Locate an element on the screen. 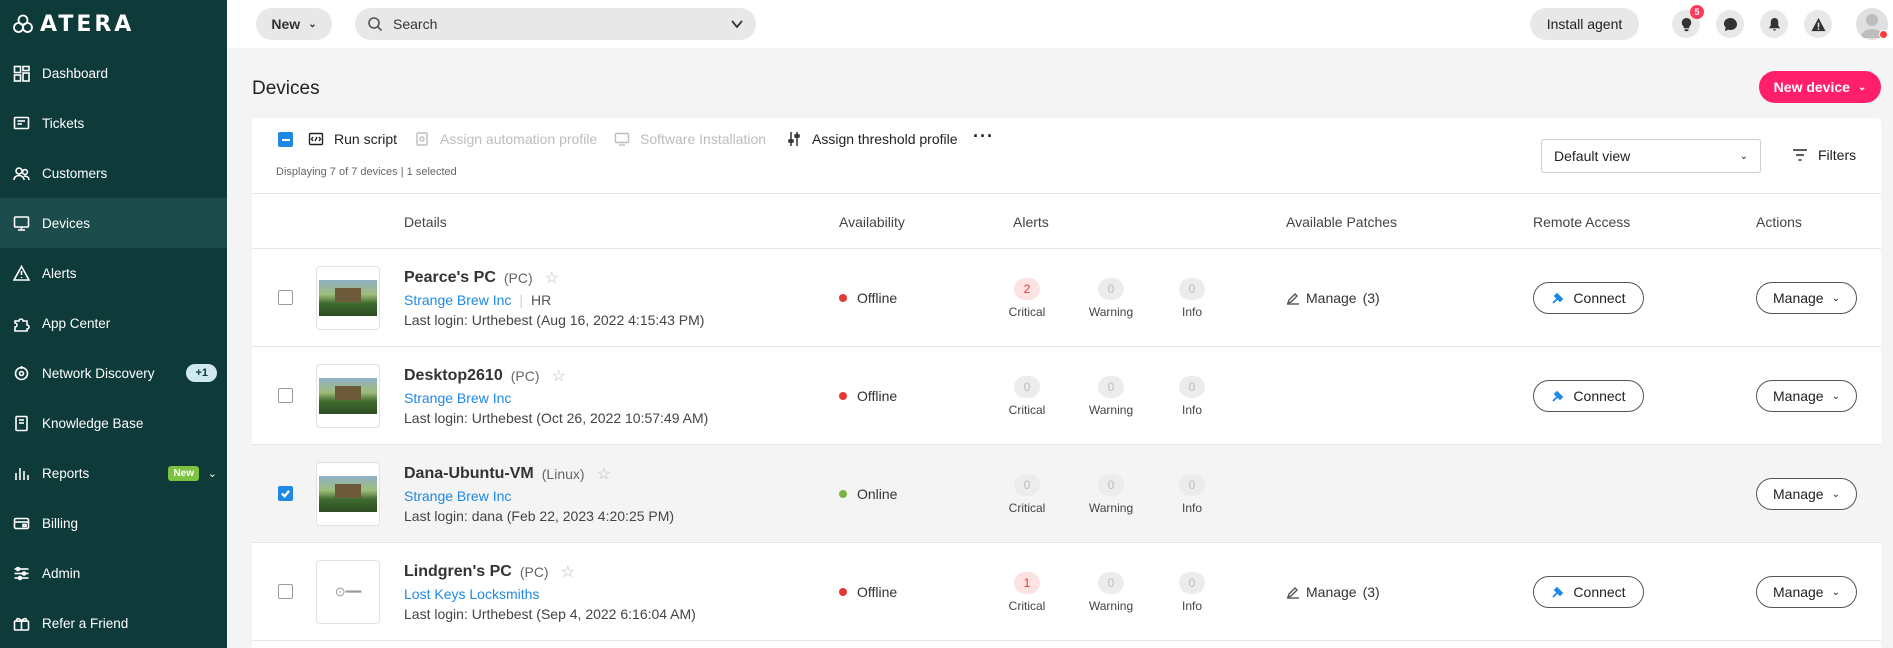 The image size is (1893, 648). assign-threshold-profile-button: Assign threshold profile is located at coordinates (872, 139).